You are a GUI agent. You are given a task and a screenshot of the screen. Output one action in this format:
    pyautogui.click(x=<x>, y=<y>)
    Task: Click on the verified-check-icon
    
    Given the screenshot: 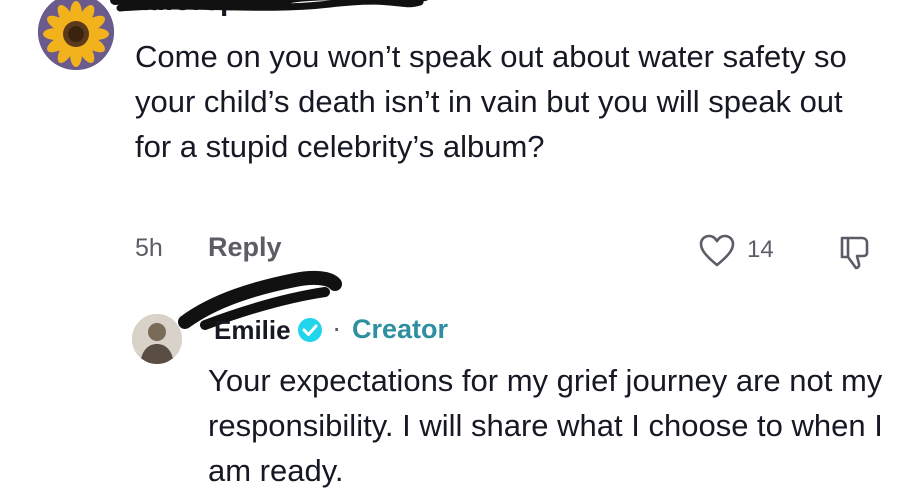 What is the action you would take?
    pyautogui.click(x=310, y=330)
    